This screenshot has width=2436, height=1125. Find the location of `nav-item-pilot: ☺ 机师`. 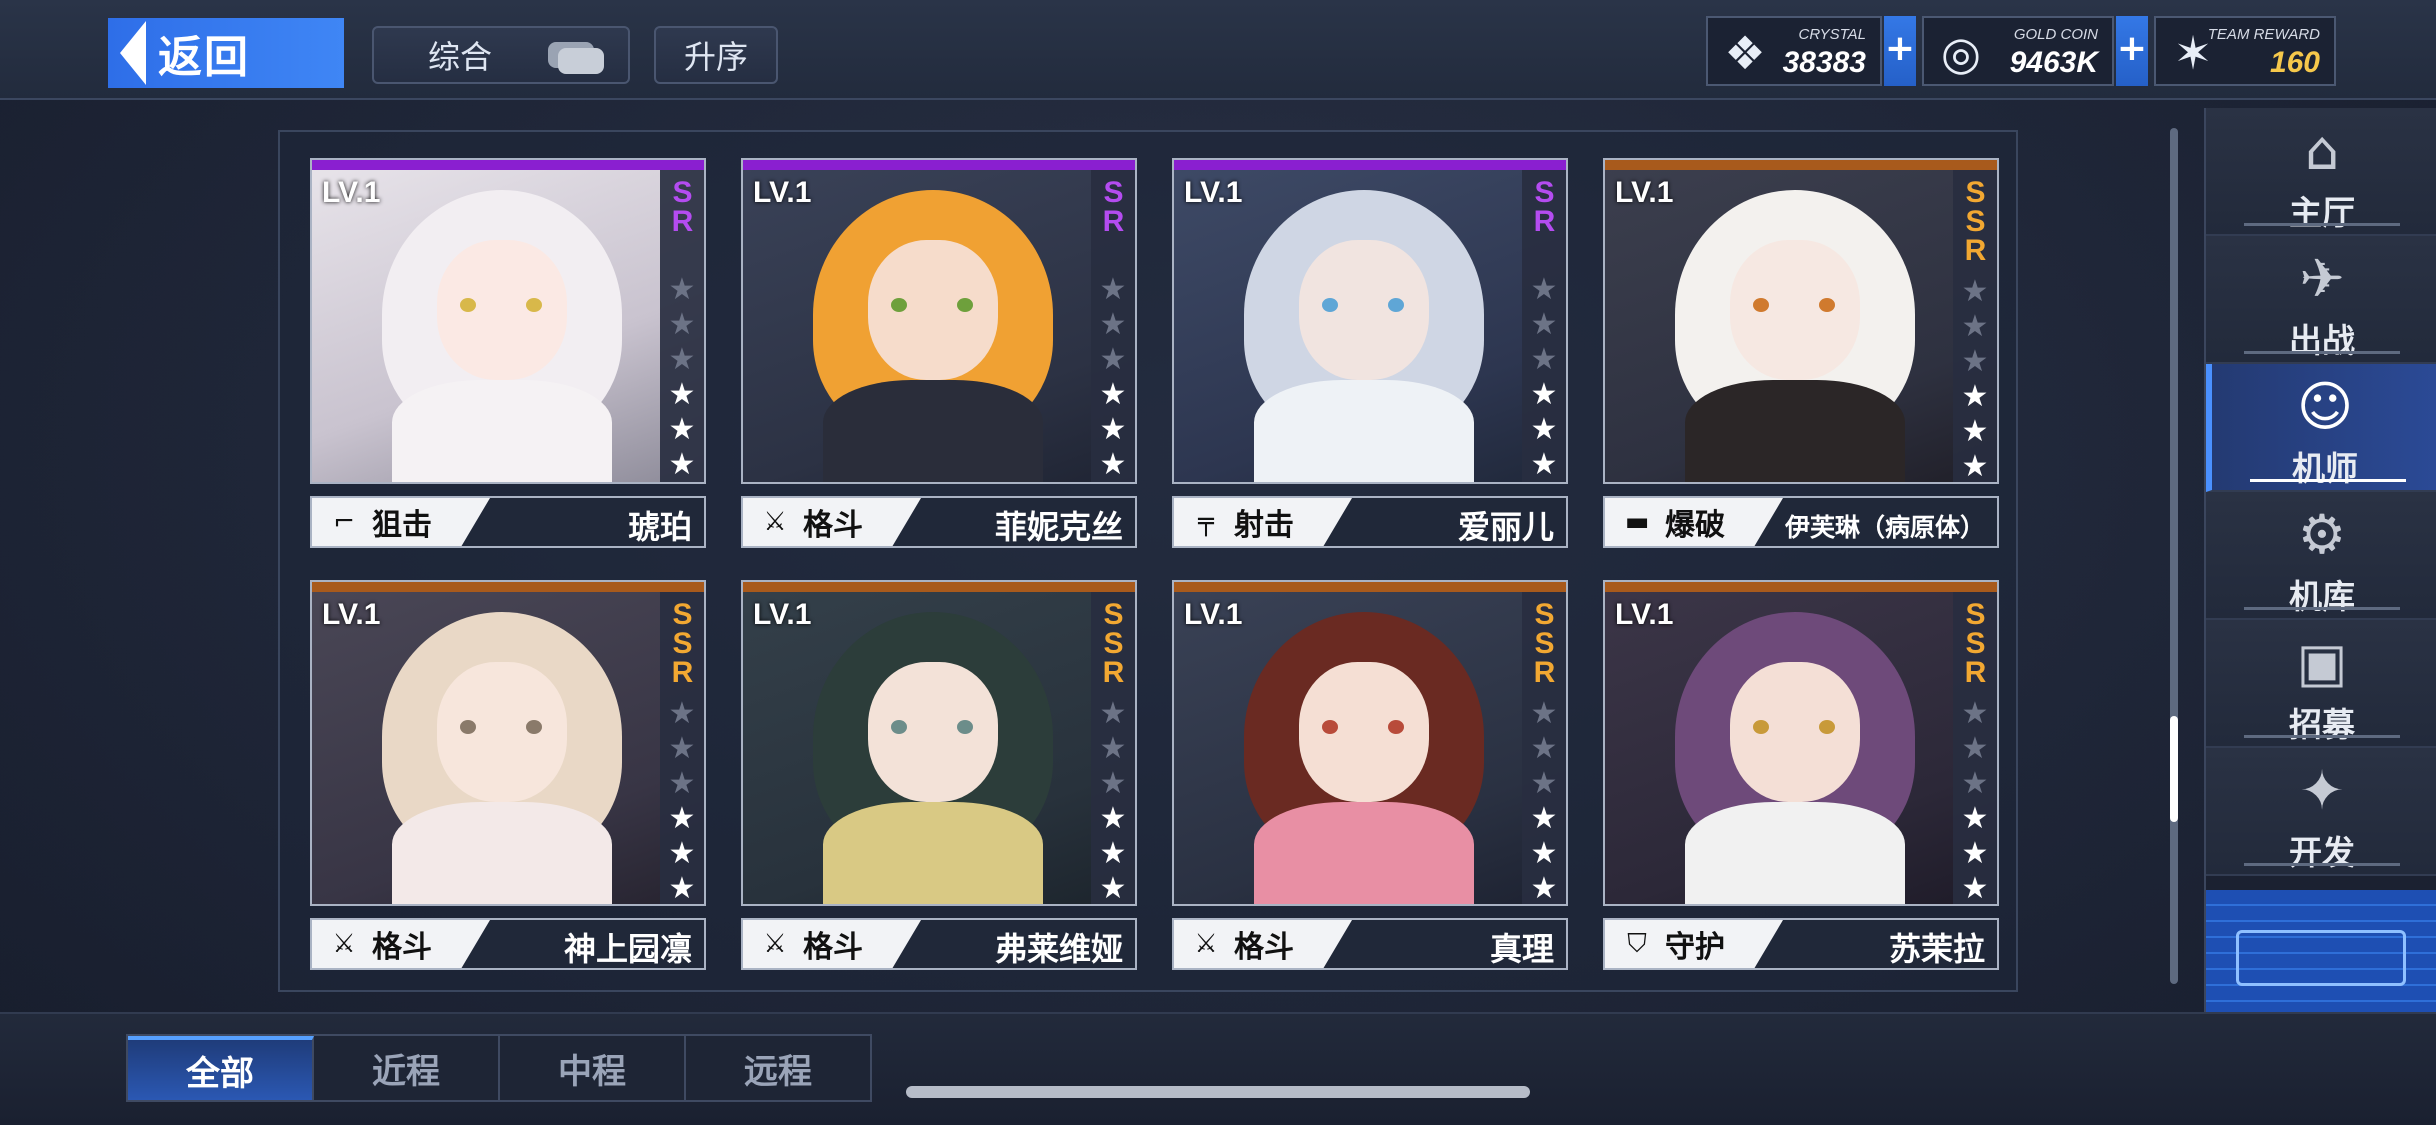

nav-item-pilot: ☺ 机师 is located at coordinates (2321, 428).